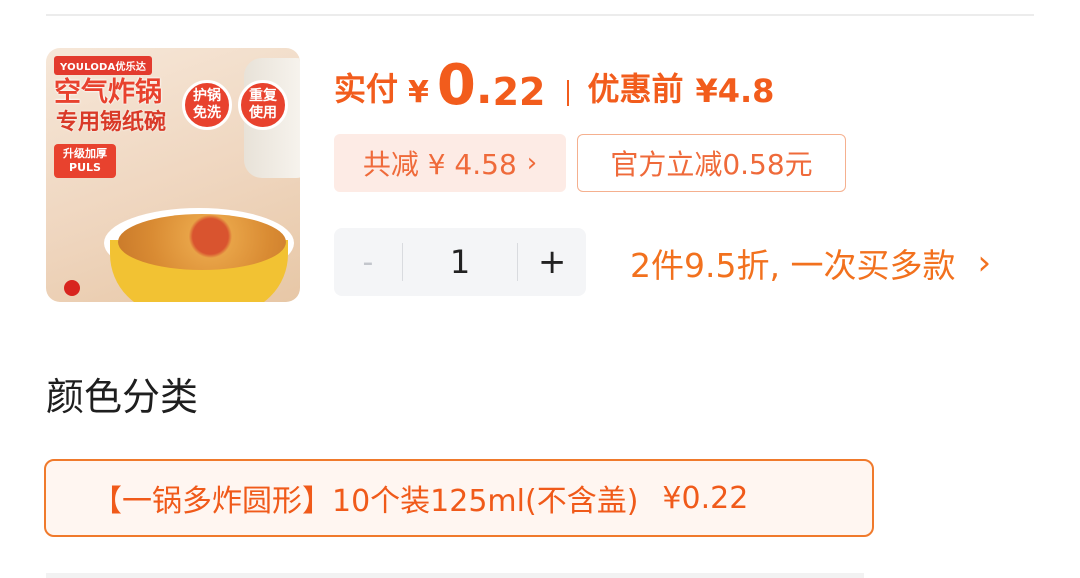 The width and height of the screenshot is (1080, 578). What do you see at coordinates (568, 93) in the screenshot?
I see `price-separator` at bounding box center [568, 93].